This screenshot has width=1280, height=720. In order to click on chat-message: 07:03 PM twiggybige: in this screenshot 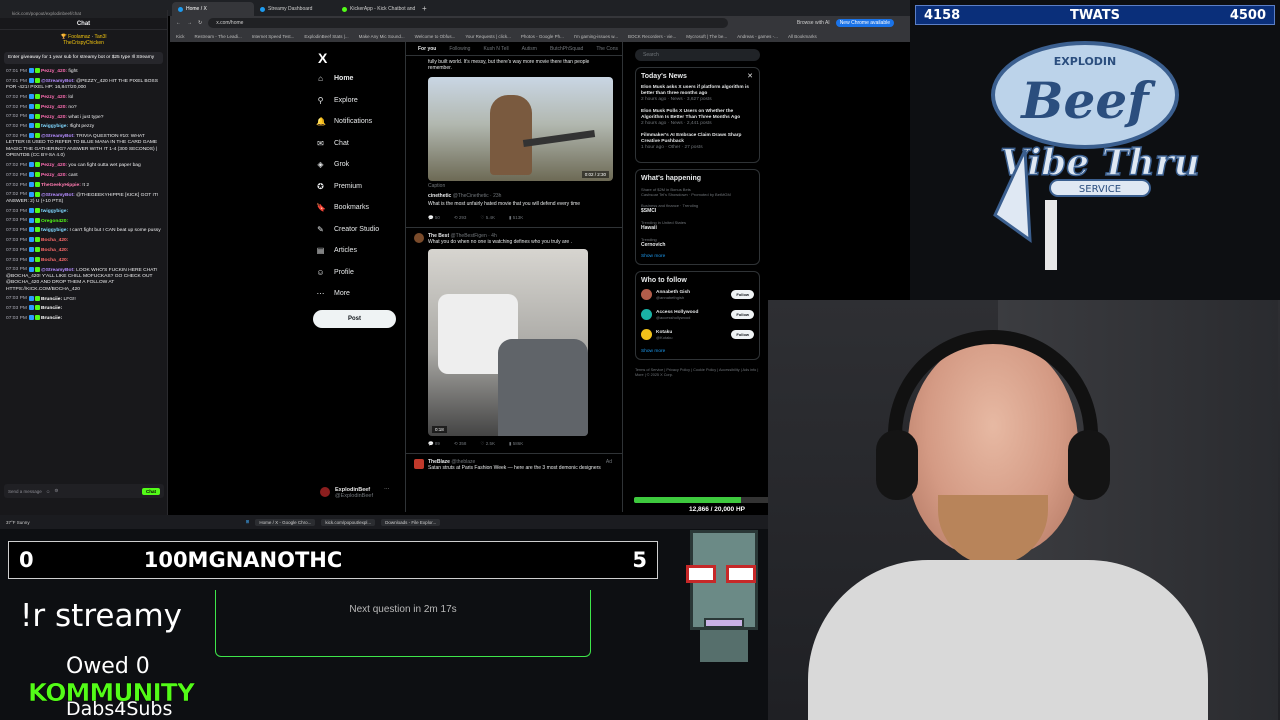, I will do `click(83, 211)`.